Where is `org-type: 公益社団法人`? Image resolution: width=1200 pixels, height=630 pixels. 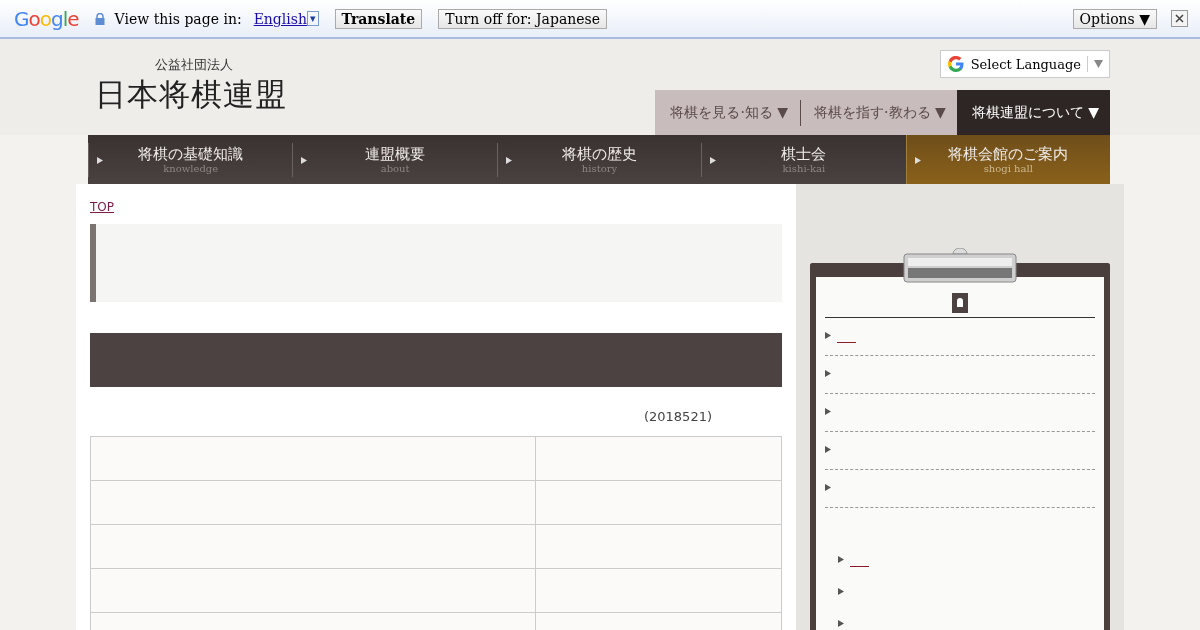 org-type: 公益社団法人 is located at coordinates (194, 65).